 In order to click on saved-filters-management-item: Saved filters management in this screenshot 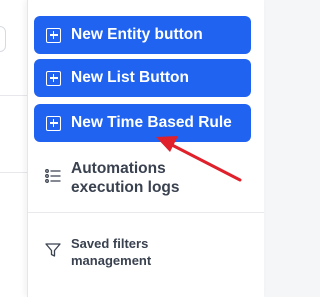, I will do `click(97, 252)`.